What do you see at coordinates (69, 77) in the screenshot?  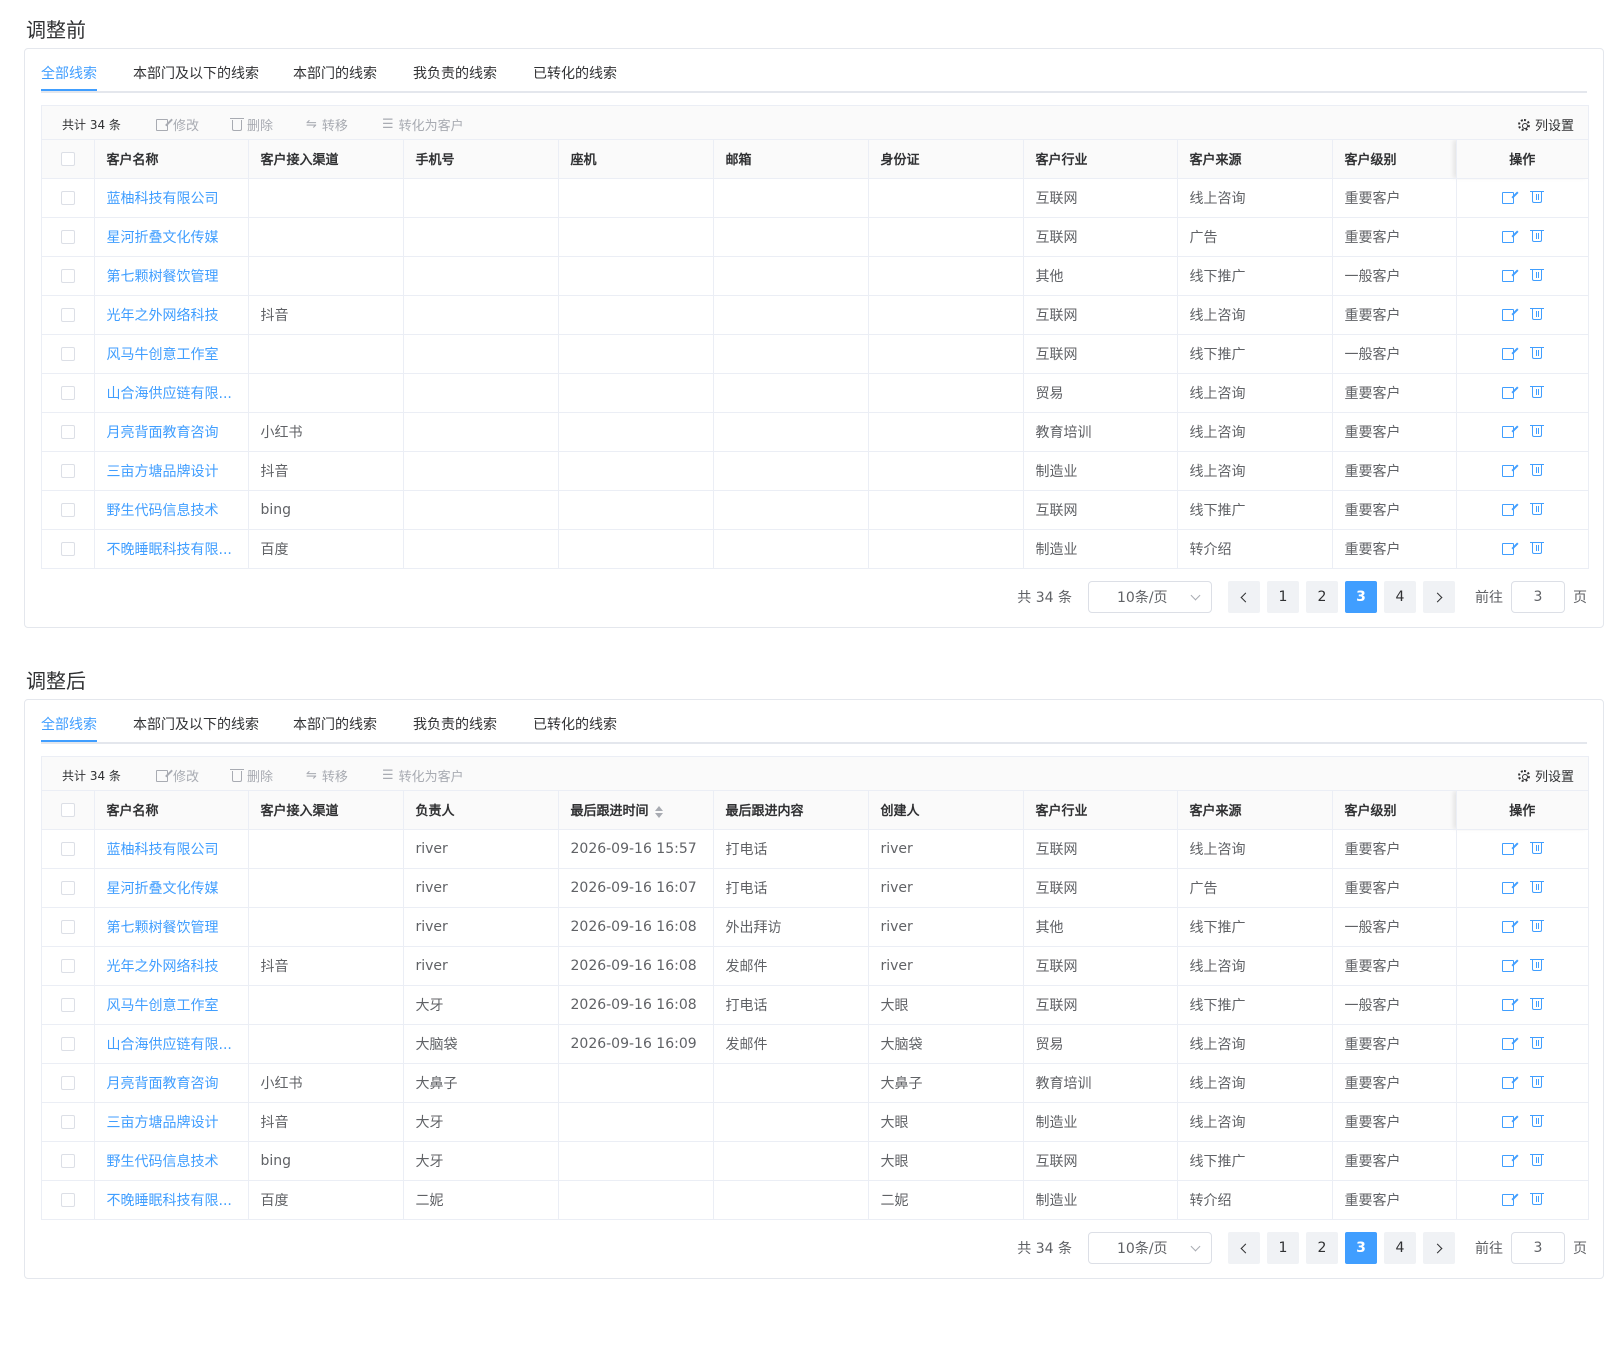 I see `tab-all-leads: 全部线索` at bounding box center [69, 77].